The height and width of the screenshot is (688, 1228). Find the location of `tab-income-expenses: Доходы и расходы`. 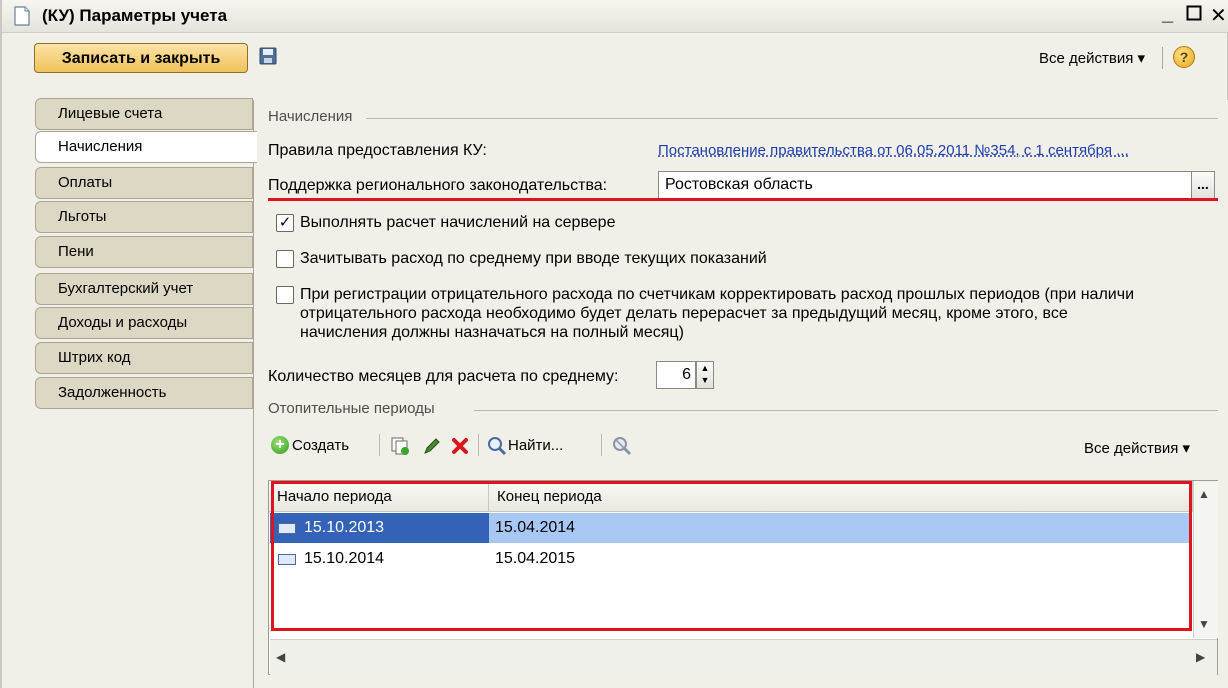

tab-income-expenses: Доходы и расходы is located at coordinates (144, 323).